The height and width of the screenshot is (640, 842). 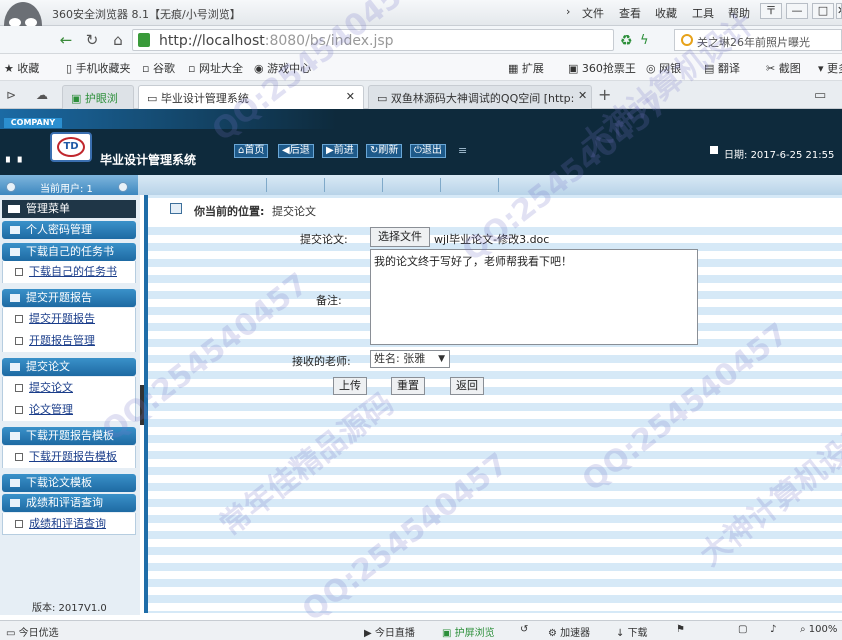 What do you see at coordinates (69, 524) in the screenshot?
I see `sidebar-item-grades-query: 成绩和评语查询` at bounding box center [69, 524].